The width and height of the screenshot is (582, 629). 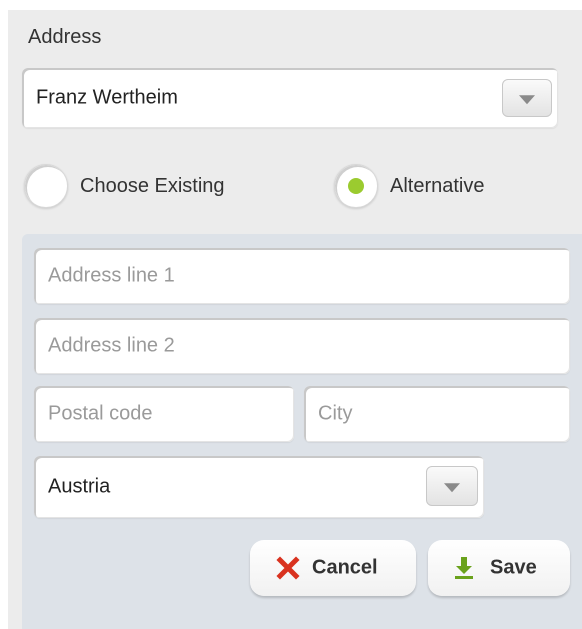 I want to click on radio-alternative-circle, so click(x=356, y=186).